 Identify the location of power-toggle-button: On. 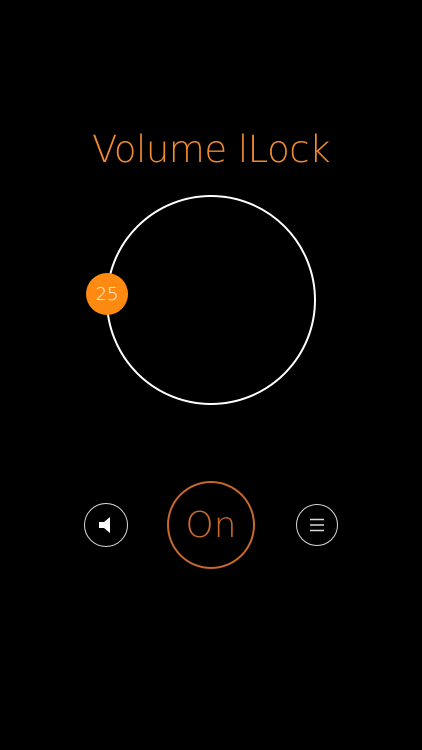
(211, 525).